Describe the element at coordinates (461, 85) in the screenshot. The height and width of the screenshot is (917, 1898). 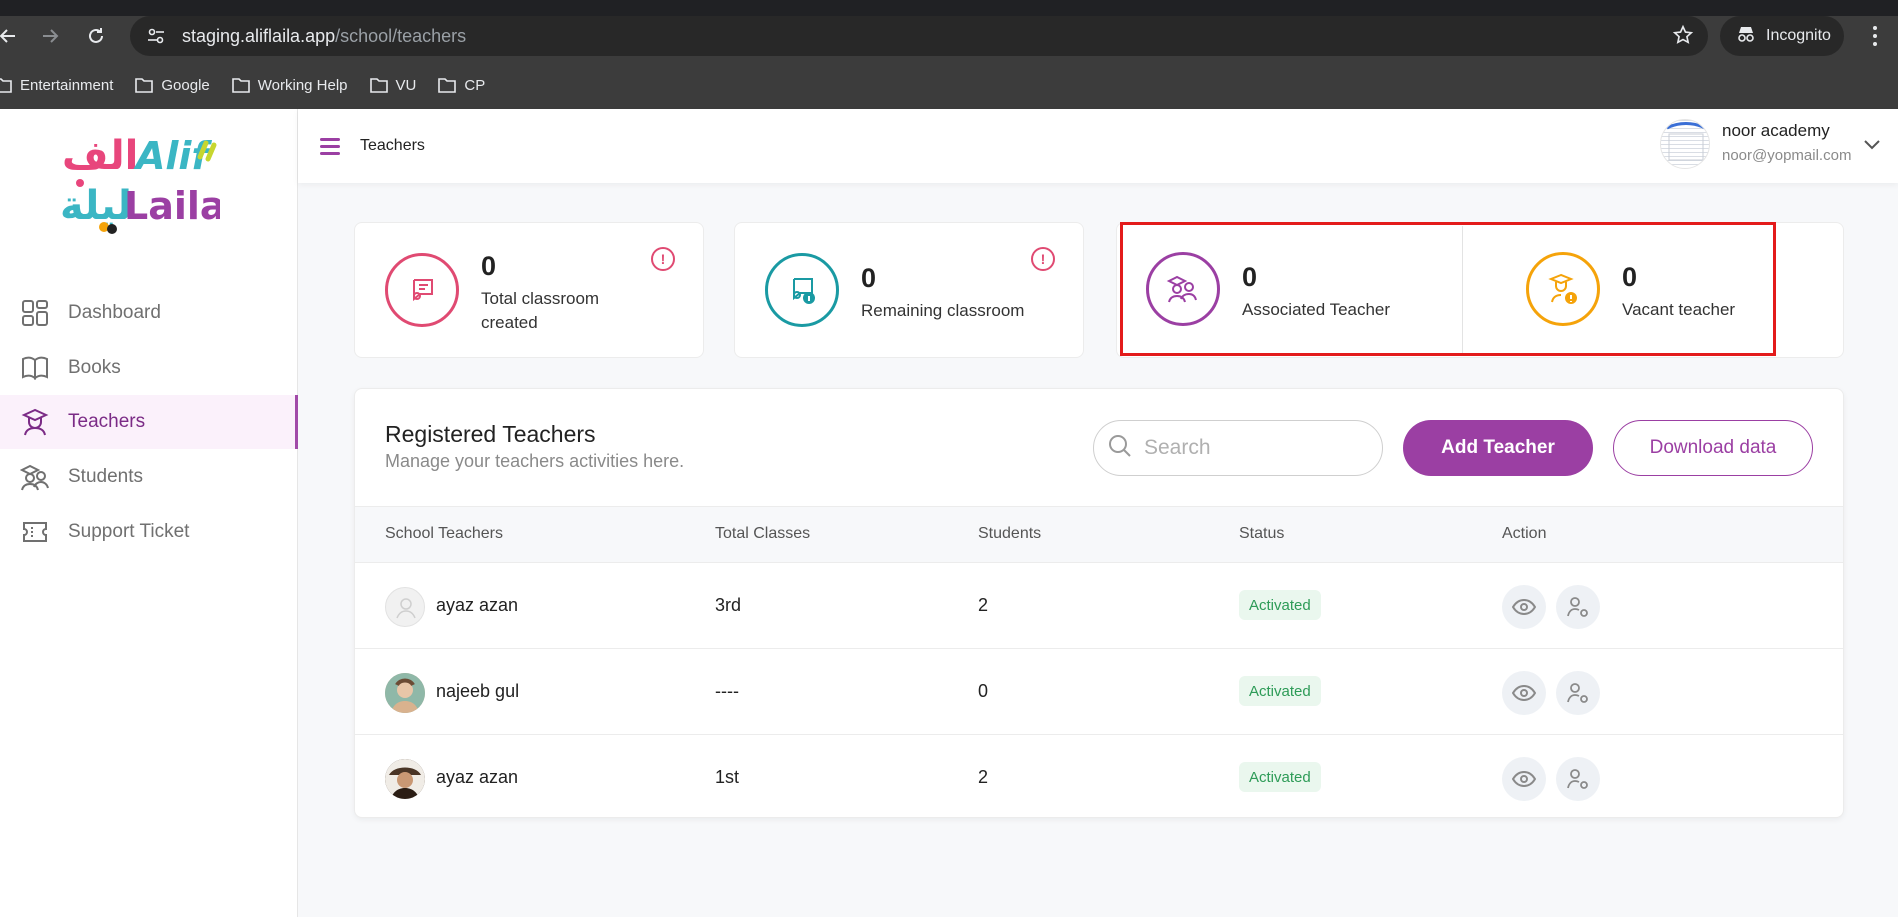
I see `bookmark-folder: CP` at that location.